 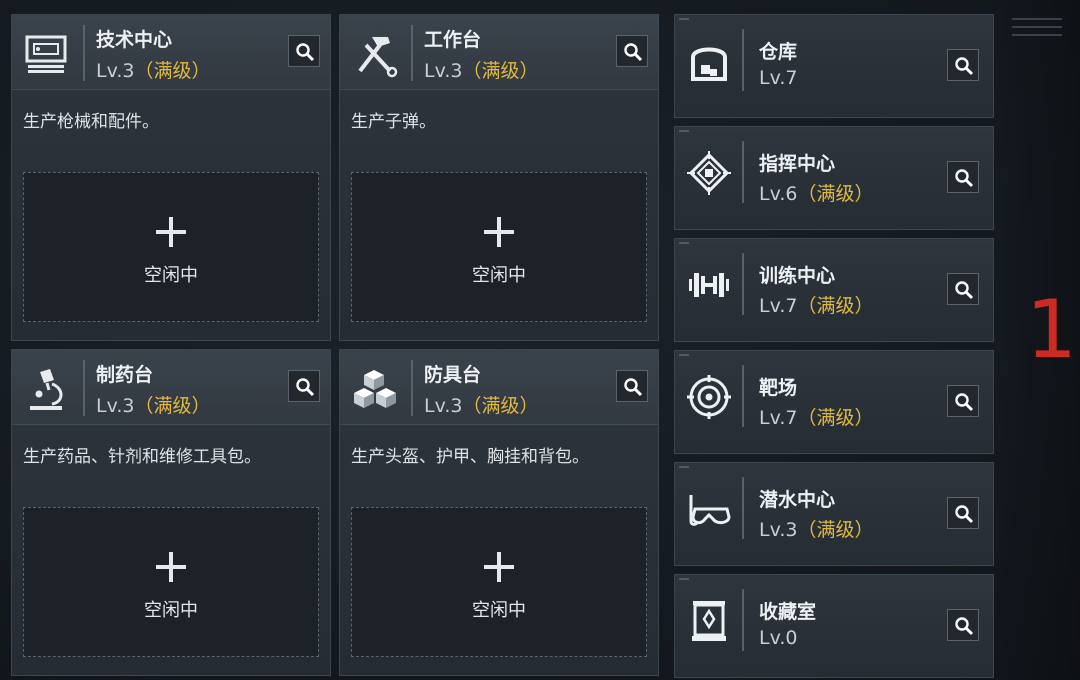 I want to click on facility-name: 潜水中心, so click(x=797, y=500).